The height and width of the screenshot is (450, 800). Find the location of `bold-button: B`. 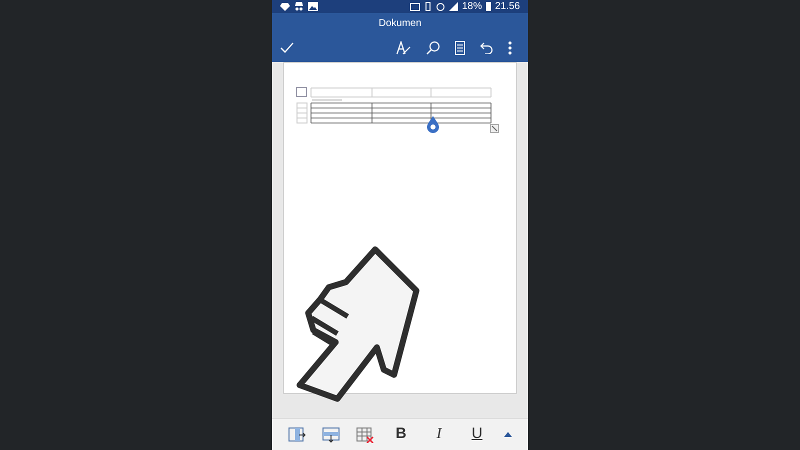

bold-button: B is located at coordinates (401, 435).